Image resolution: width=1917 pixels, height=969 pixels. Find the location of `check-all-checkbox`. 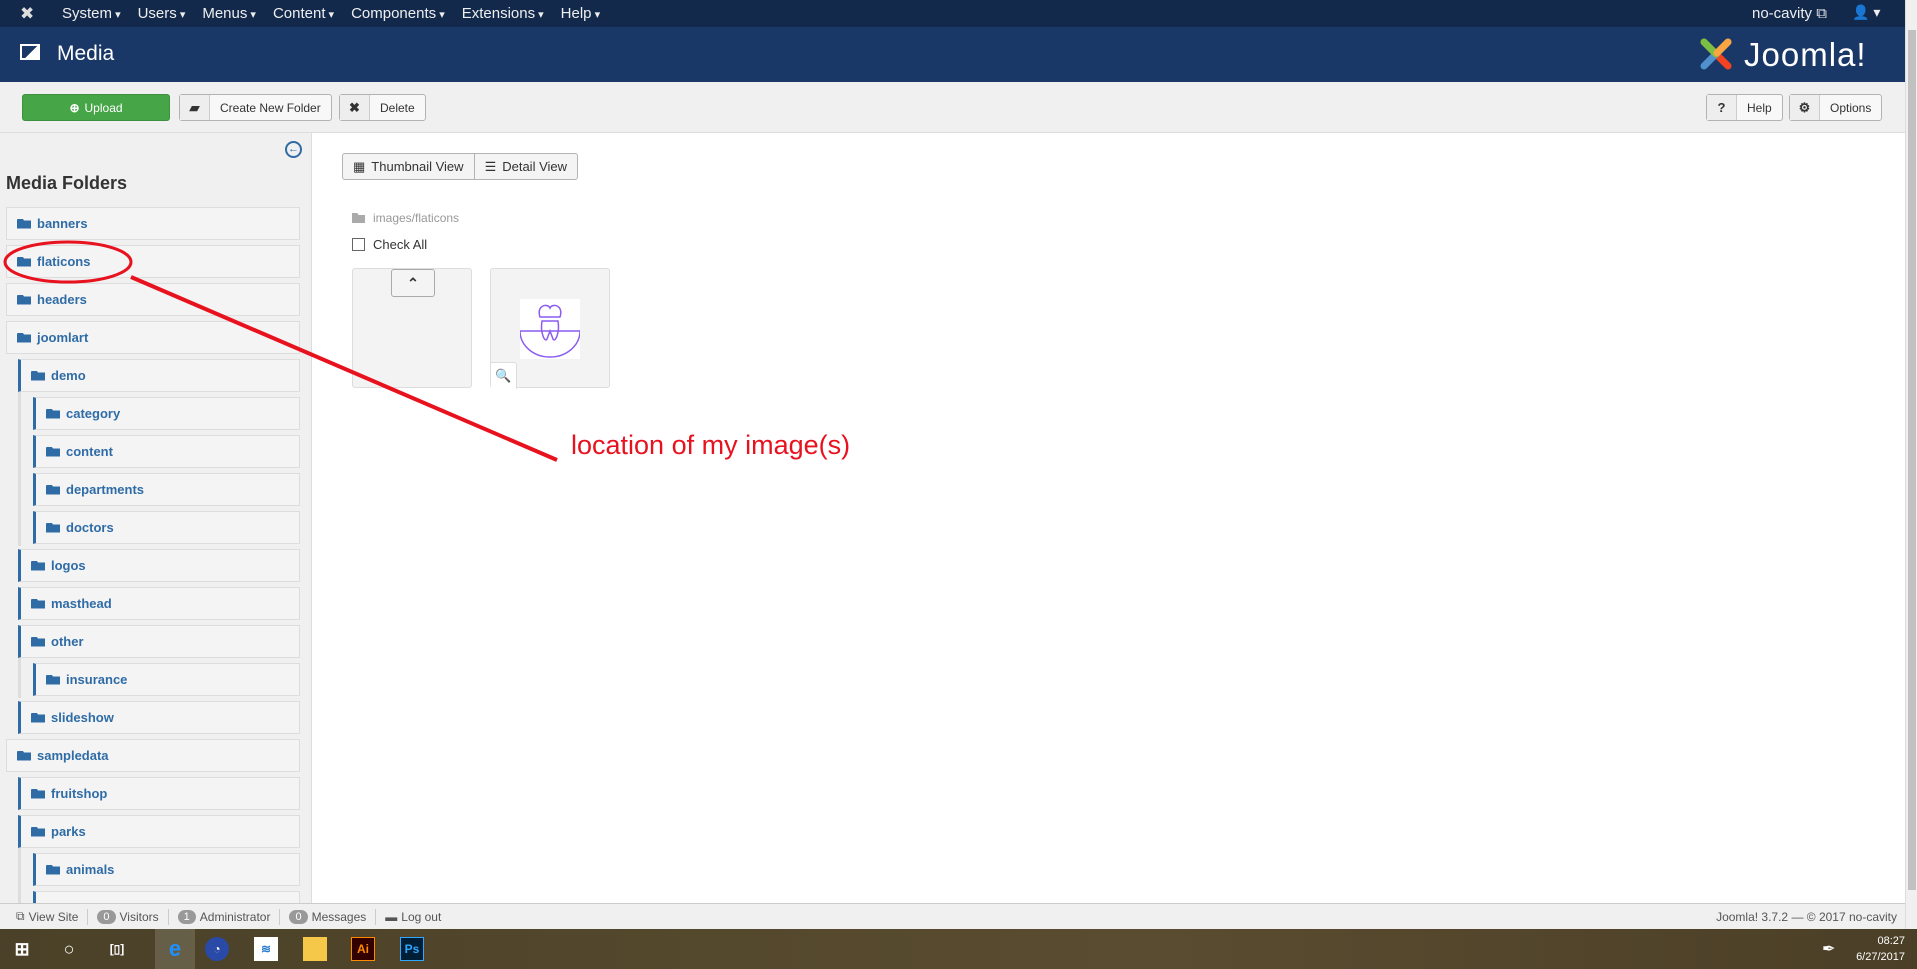

check-all-checkbox is located at coordinates (358, 244).